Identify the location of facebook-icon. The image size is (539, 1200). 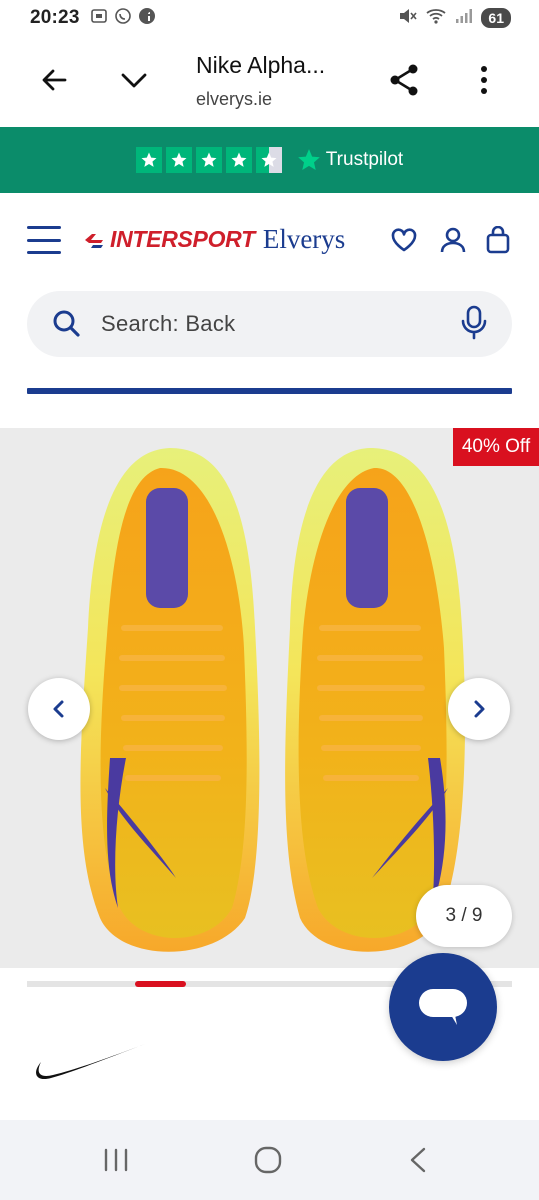
(147, 18).